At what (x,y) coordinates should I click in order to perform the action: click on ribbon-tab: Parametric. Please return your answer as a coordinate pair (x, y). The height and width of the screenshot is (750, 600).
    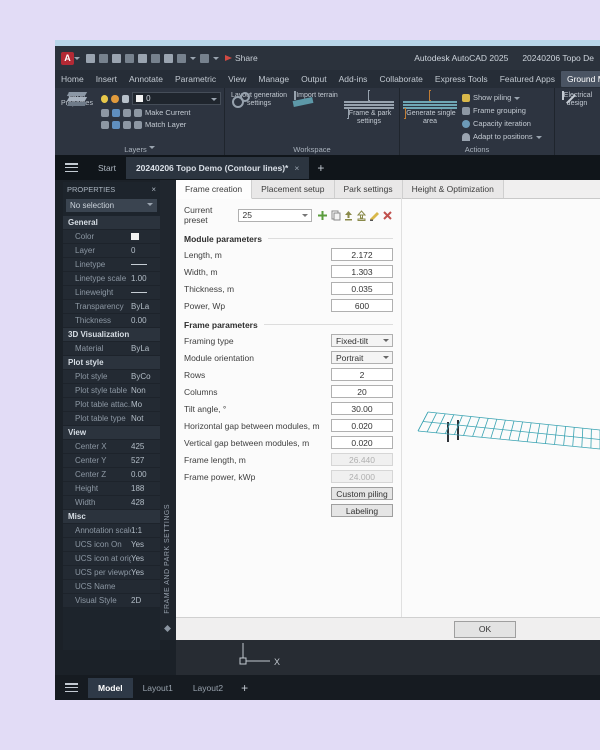
    Looking at the image, I should click on (195, 79).